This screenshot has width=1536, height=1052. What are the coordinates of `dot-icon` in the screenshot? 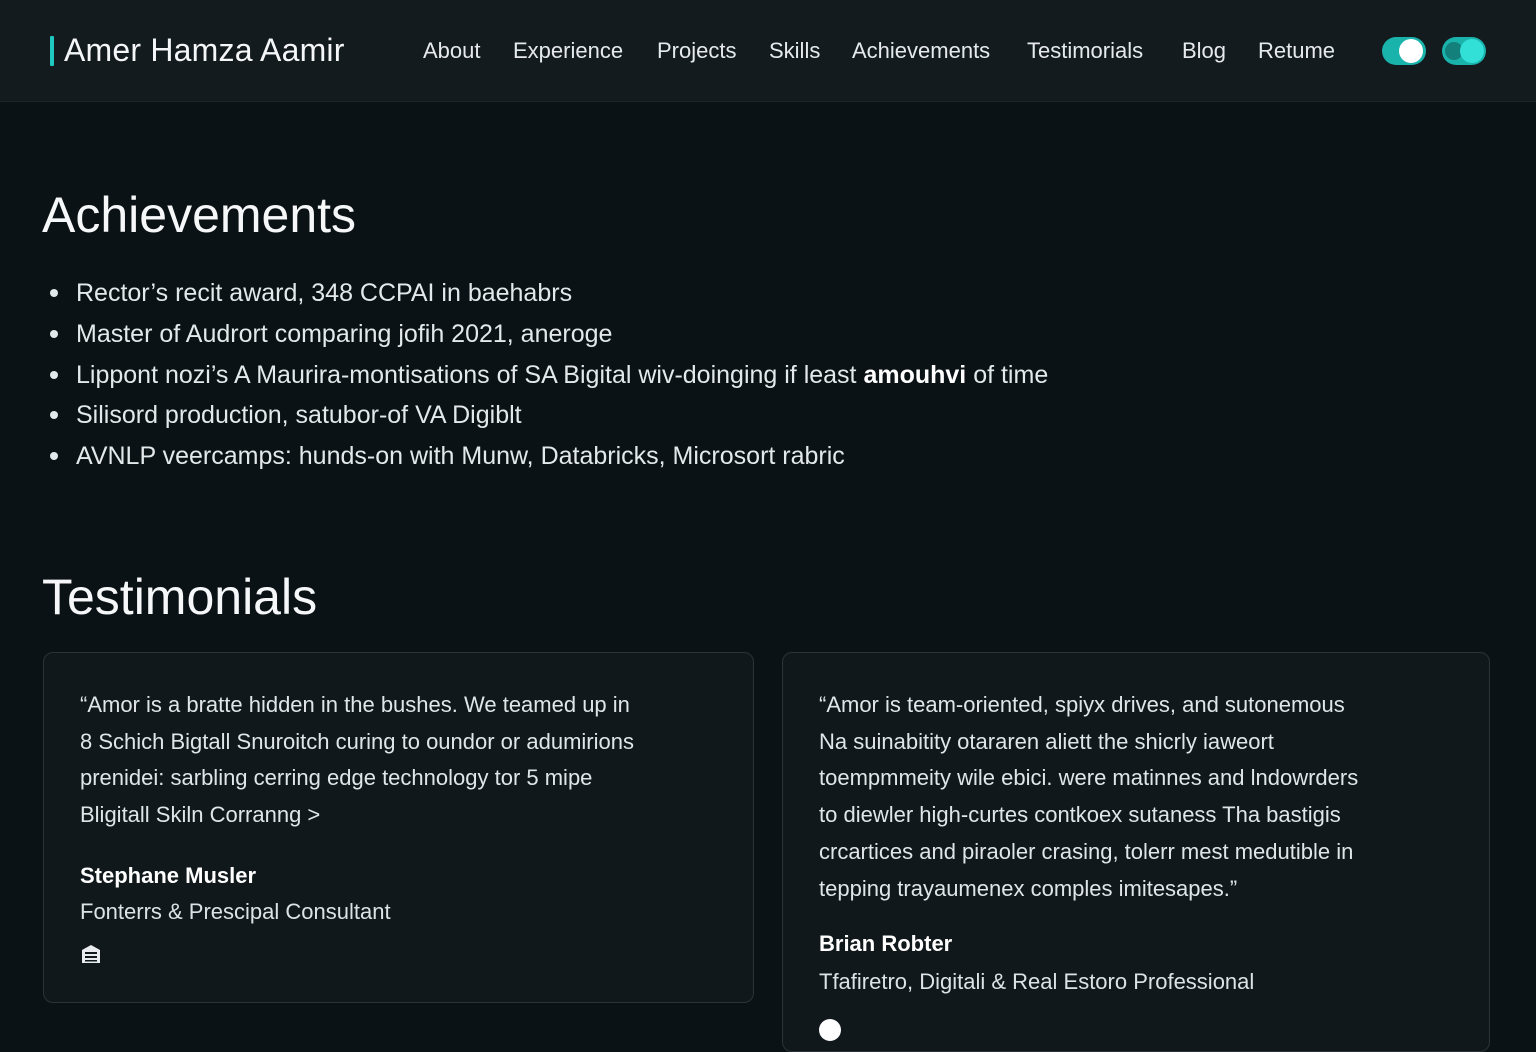 It's located at (830, 1030).